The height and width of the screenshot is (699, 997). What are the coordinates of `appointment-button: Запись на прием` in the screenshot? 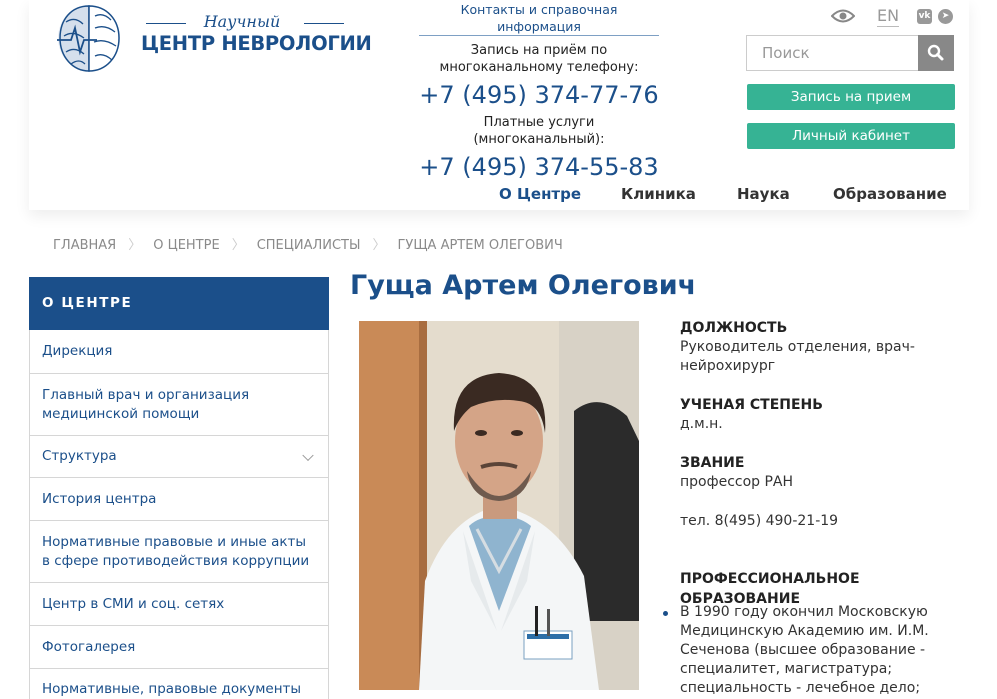 It's located at (851, 97).